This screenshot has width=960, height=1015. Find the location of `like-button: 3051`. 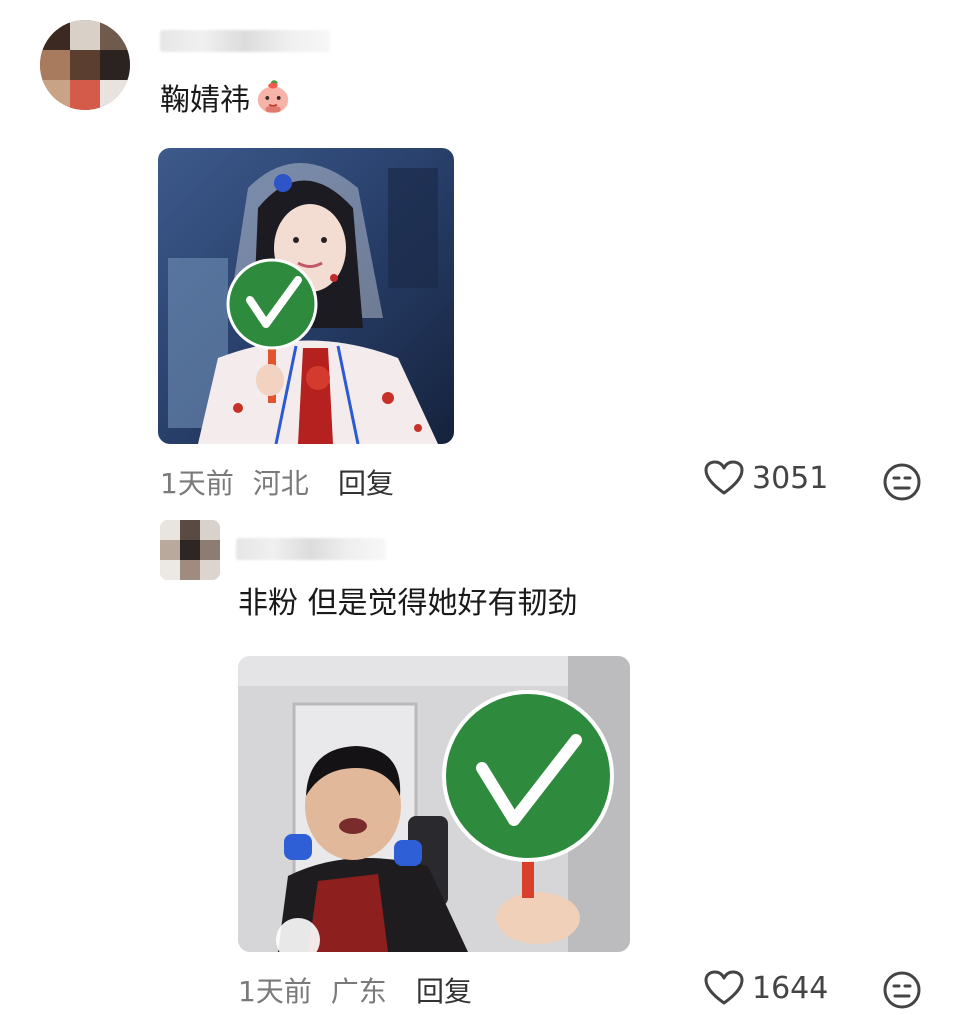

like-button: 3051 is located at coordinates (766, 478).